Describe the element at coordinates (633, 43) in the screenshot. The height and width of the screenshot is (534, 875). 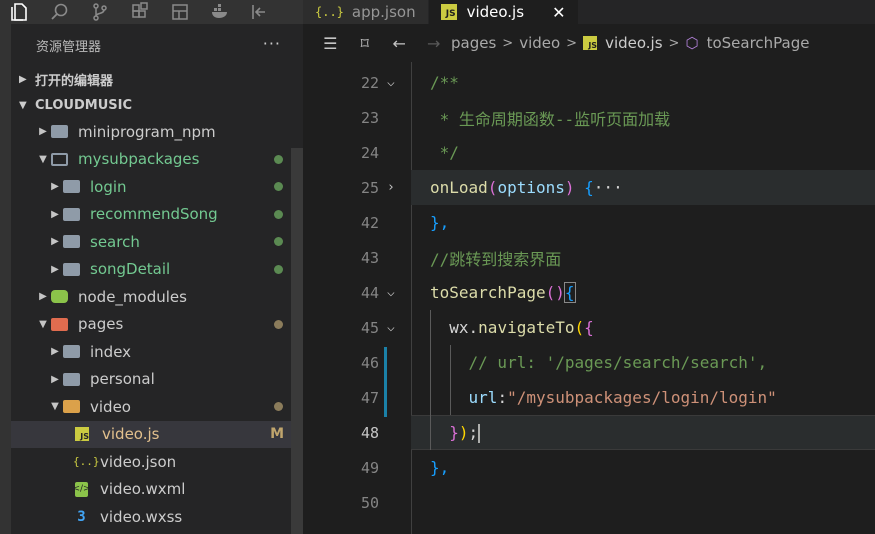
I see `breadcrumb-file: video.js` at that location.